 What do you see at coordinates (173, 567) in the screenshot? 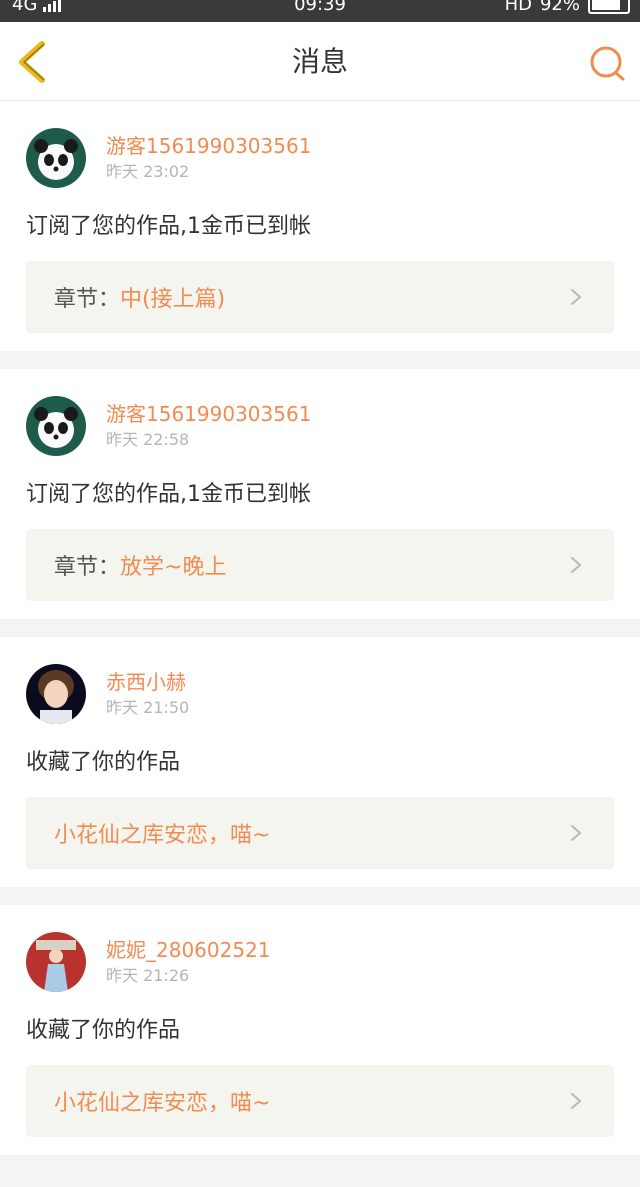
I see `link-value: 放学~晚上` at bounding box center [173, 567].